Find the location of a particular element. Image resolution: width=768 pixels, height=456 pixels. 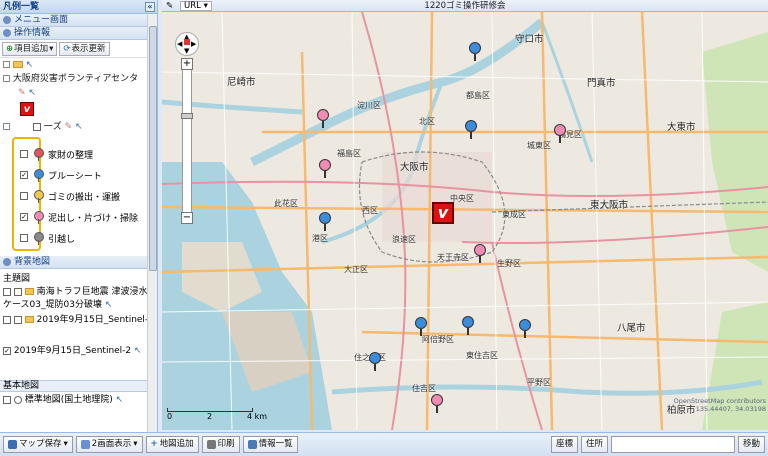

location-input is located at coordinates (672, 444).